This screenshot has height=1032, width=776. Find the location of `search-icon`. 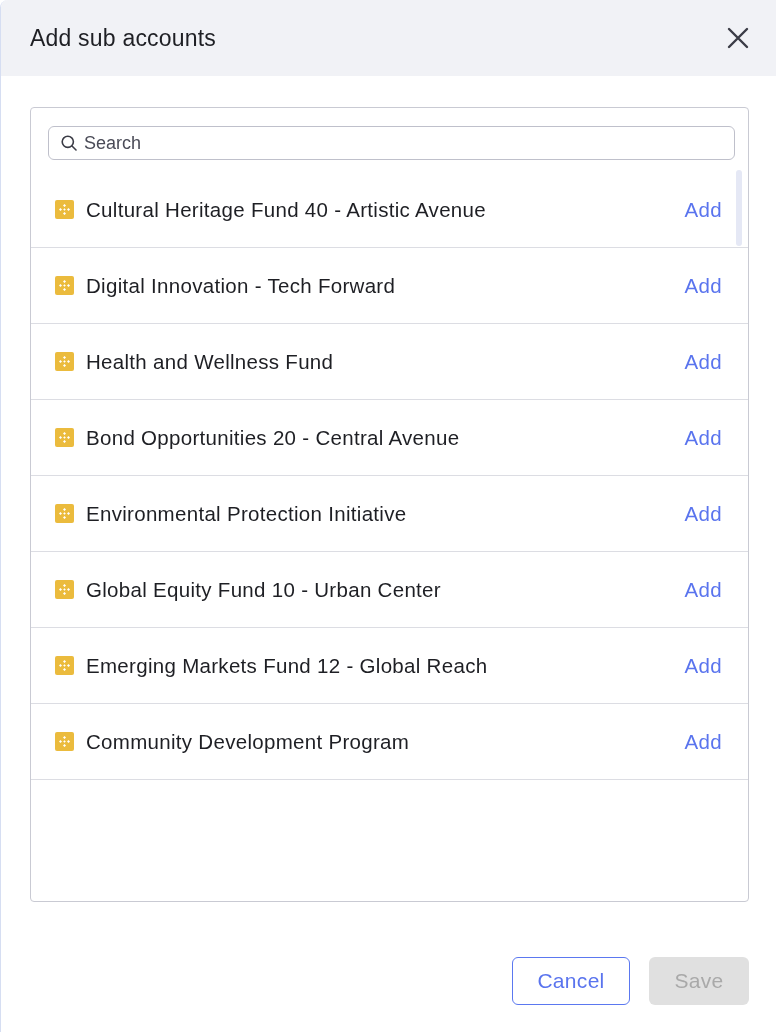

search-icon is located at coordinates (69, 143).